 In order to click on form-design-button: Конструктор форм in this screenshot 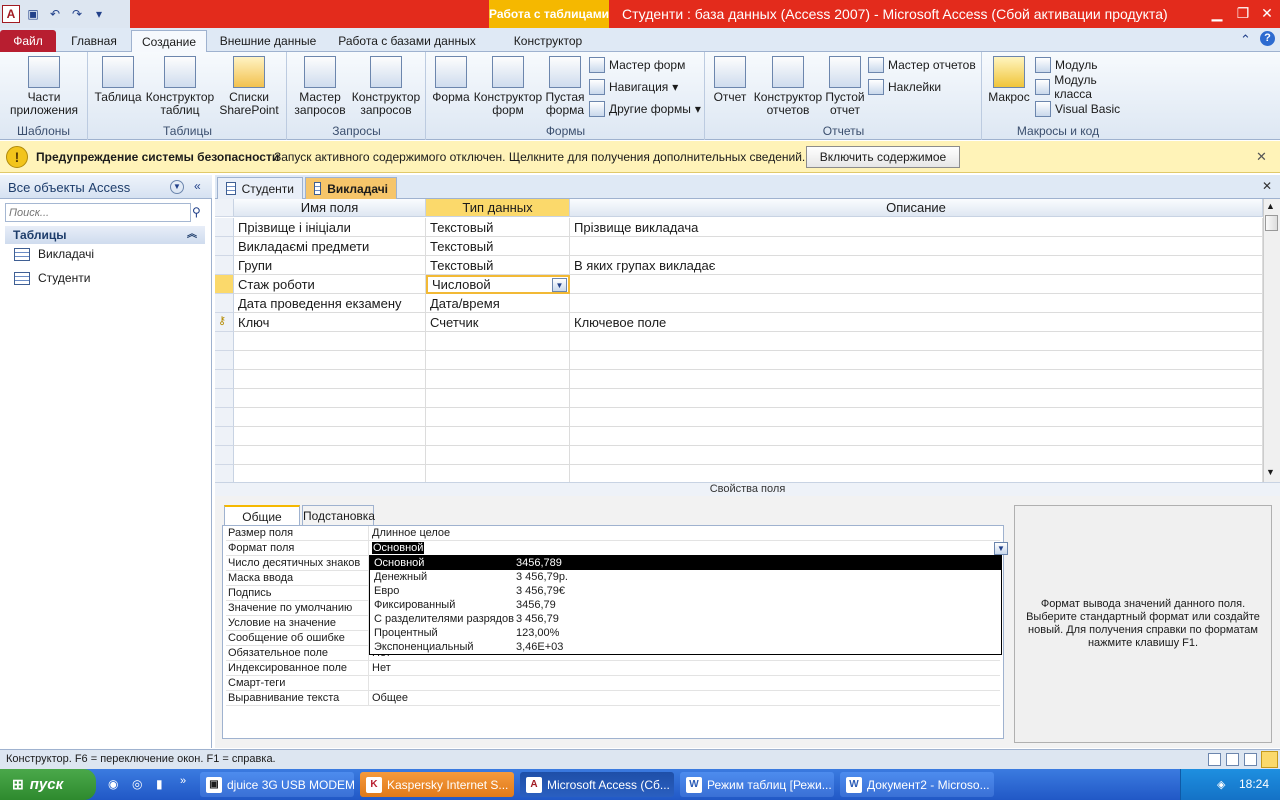, I will do `click(508, 86)`.